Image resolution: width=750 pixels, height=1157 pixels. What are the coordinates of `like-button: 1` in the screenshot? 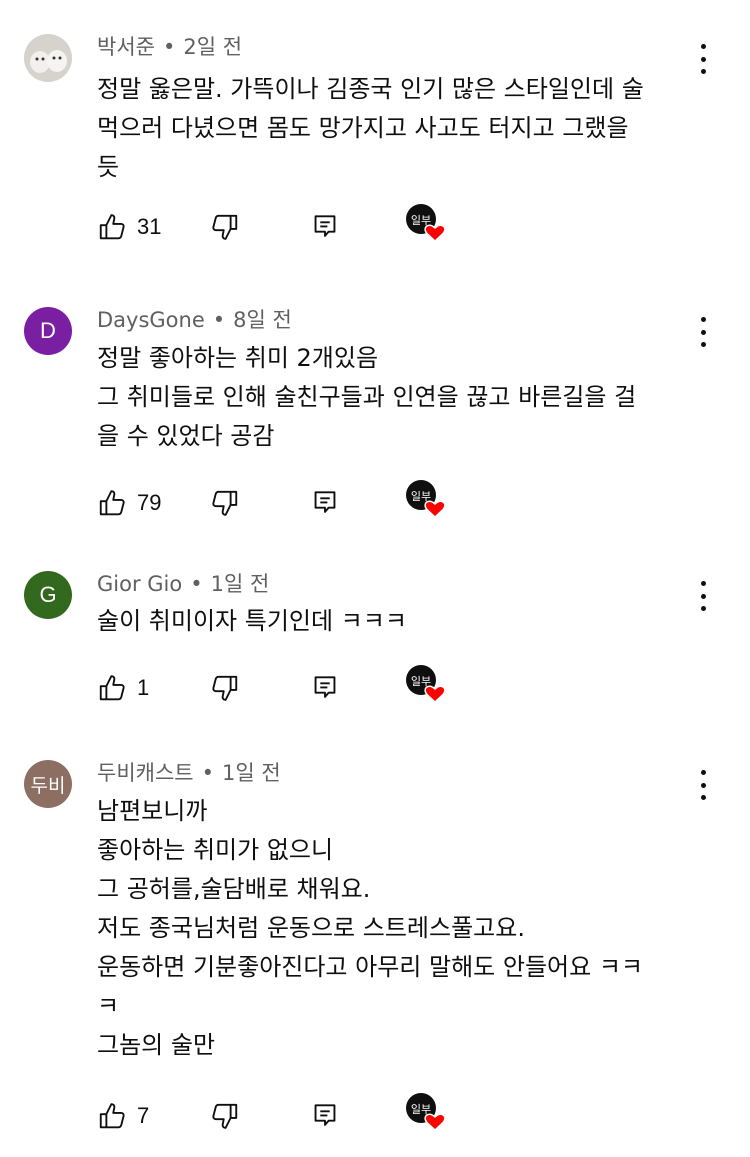 It's located at (123, 688).